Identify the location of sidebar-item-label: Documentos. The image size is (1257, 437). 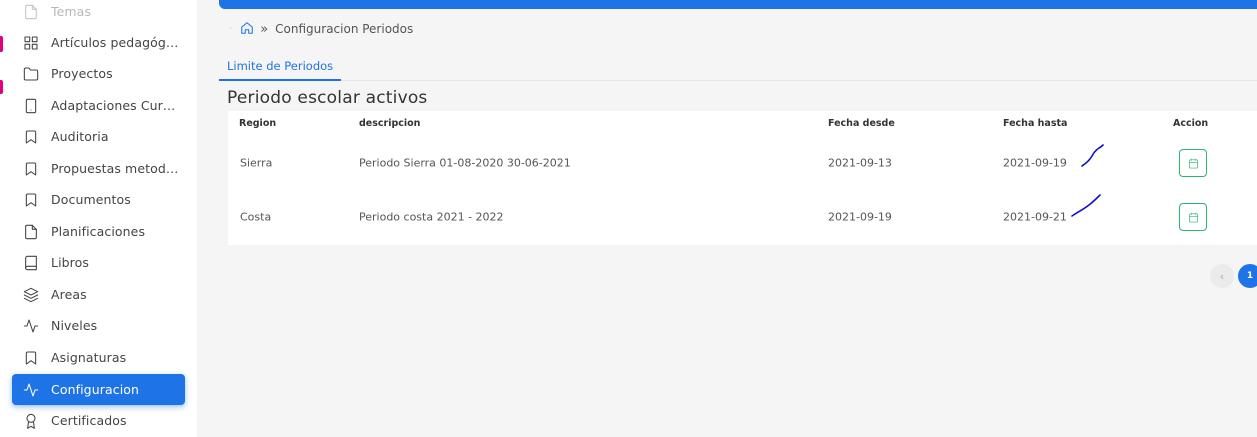
(91, 199).